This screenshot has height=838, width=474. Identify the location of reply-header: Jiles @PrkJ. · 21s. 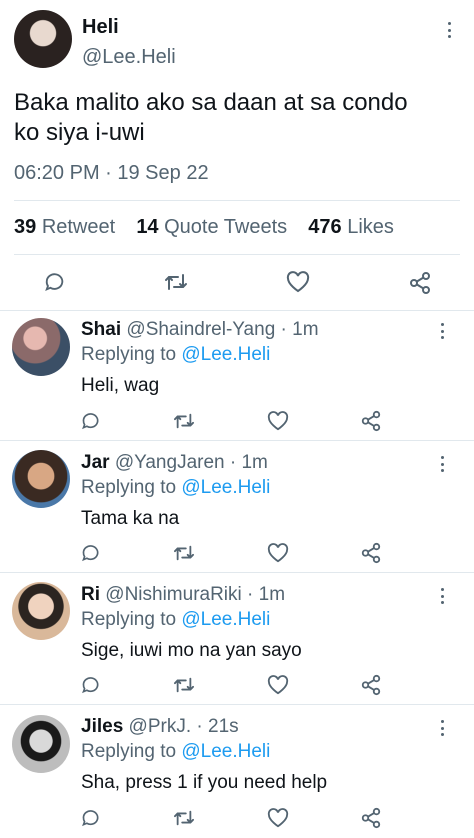
(160, 727).